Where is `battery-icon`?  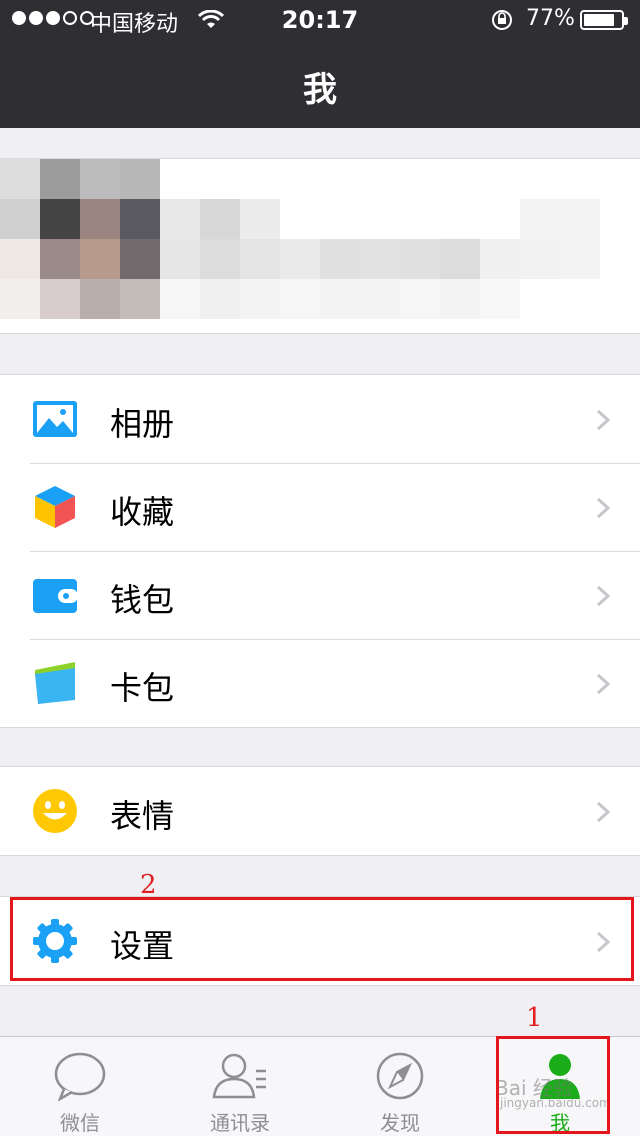 battery-icon is located at coordinates (604, 20).